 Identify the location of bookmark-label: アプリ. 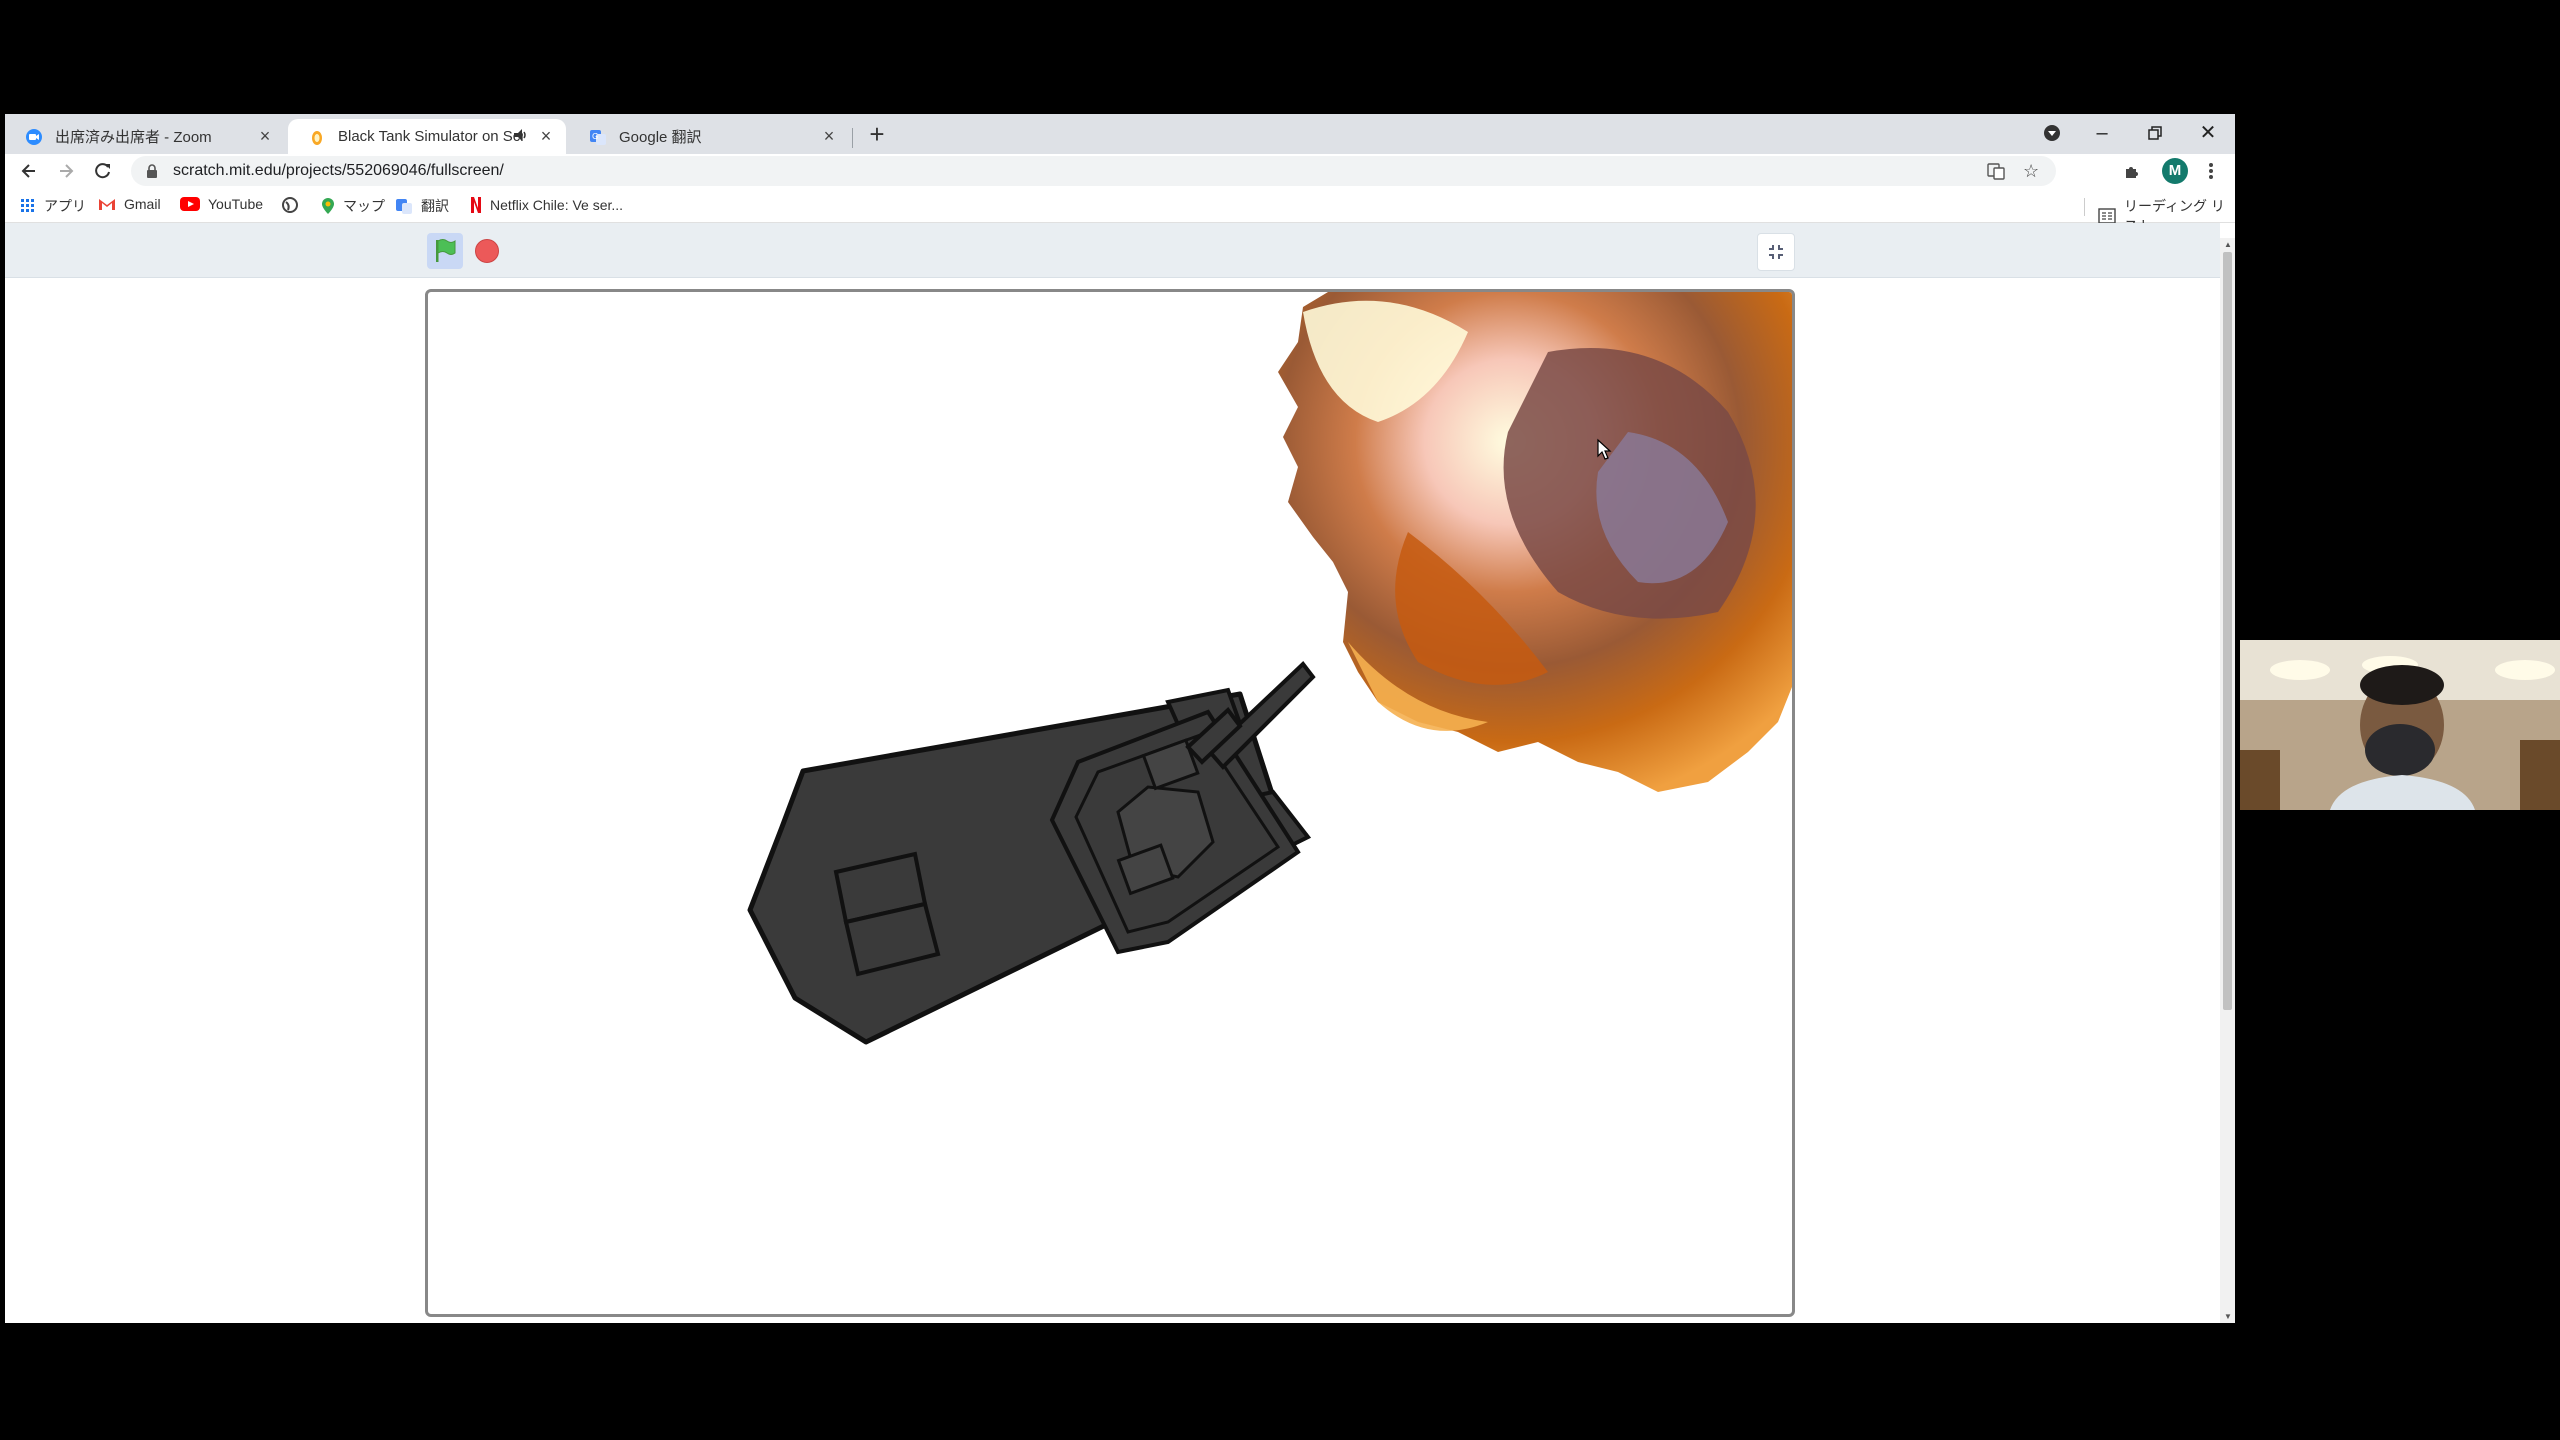
(65, 206).